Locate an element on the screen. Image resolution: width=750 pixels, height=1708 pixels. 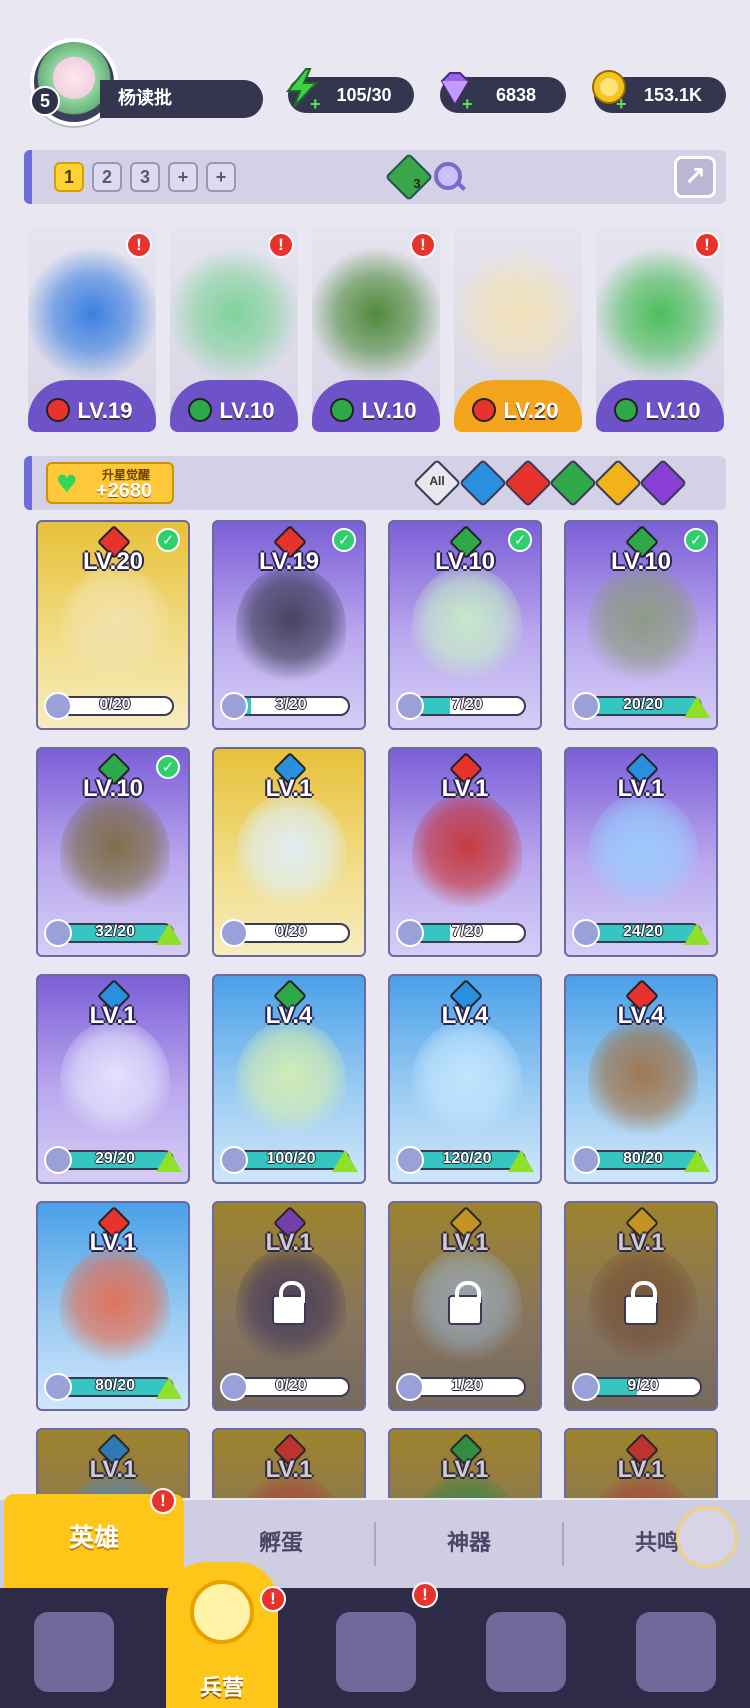
tab-artifact: 神器 is located at coordinates (469, 1544).